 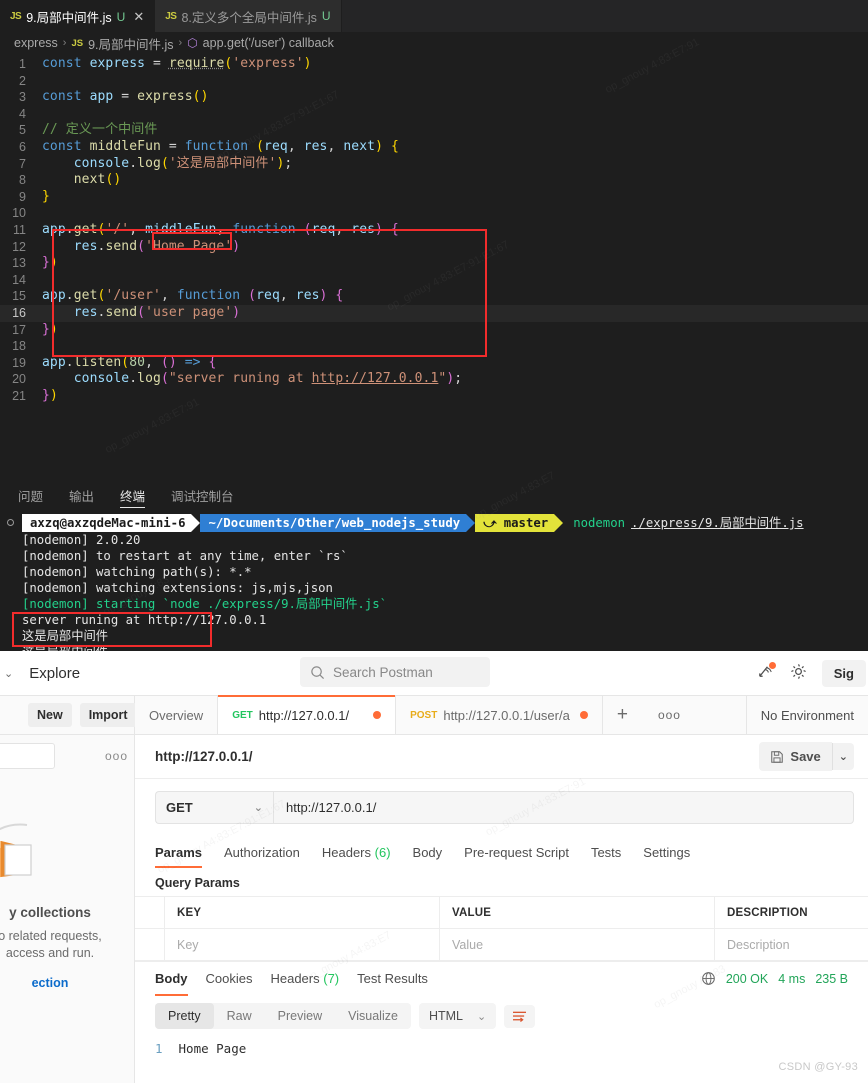 I want to click on search-input: Search Postman, so click(x=395, y=672).